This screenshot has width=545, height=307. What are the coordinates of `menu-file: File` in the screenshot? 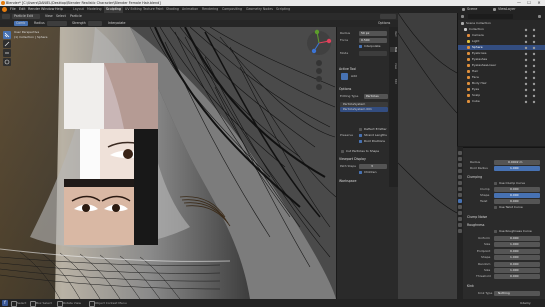 It's located at (13, 9).